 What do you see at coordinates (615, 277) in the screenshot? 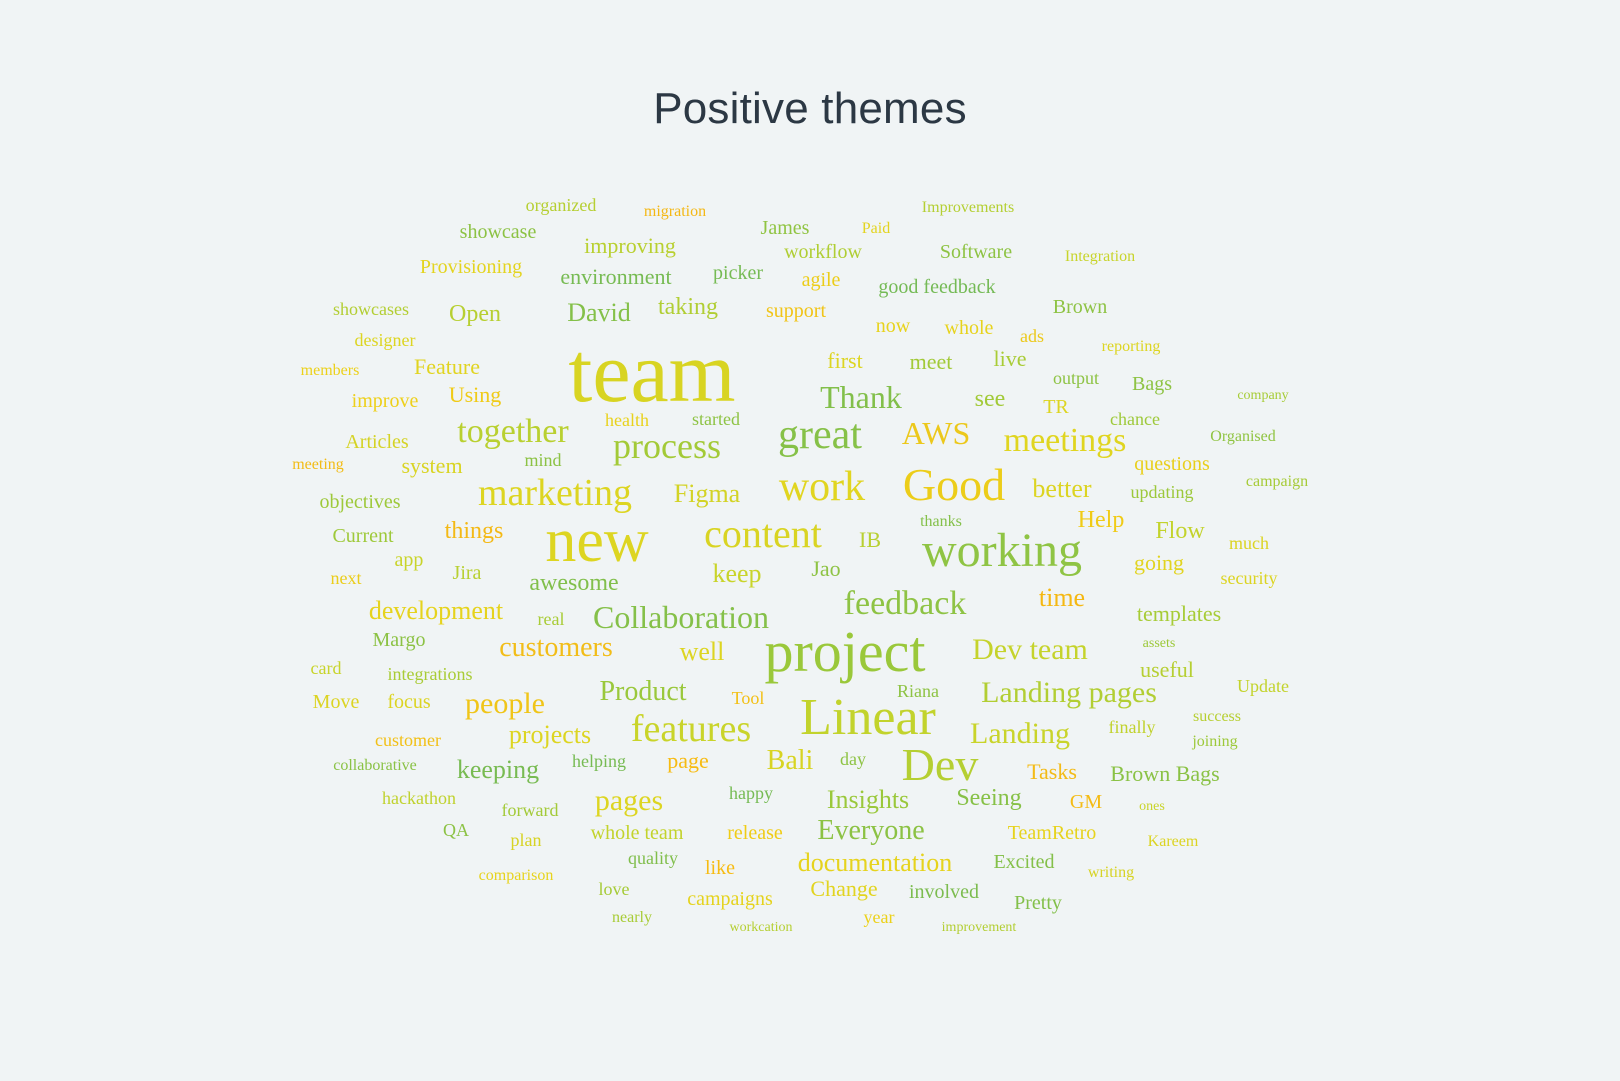
I see `cloud-word: environment` at bounding box center [615, 277].